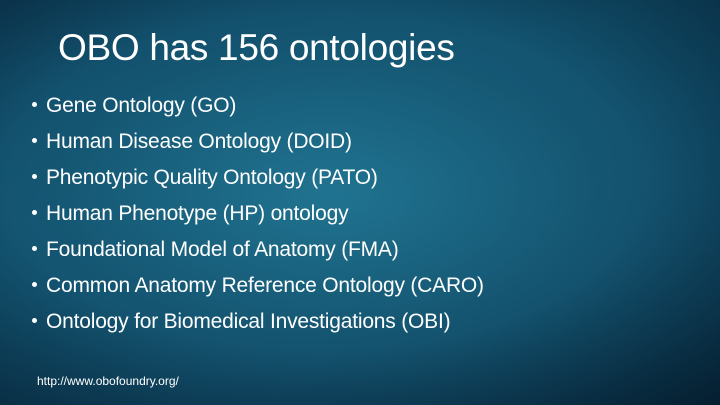  What do you see at coordinates (256, 47) in the screenshot?
I see `slide-title: OBO has 156 ontologies` at bounding box center [256, 47].